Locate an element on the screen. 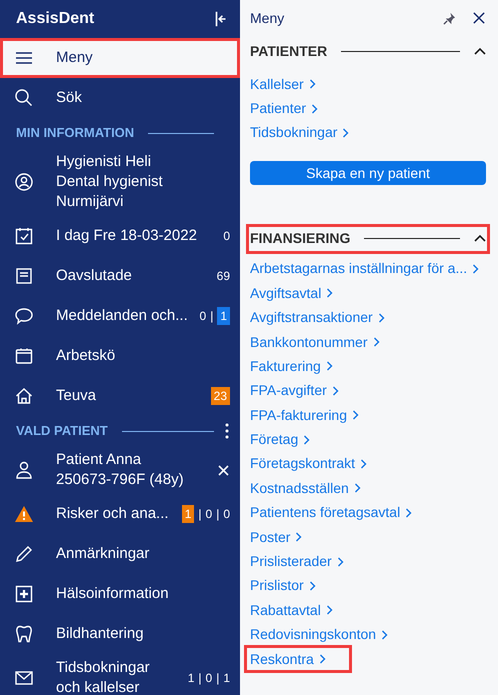 Image resolution: width=498 pixels, height=695 pixels. nav-item: Teuva 23 is located at coordinates (120, 396).